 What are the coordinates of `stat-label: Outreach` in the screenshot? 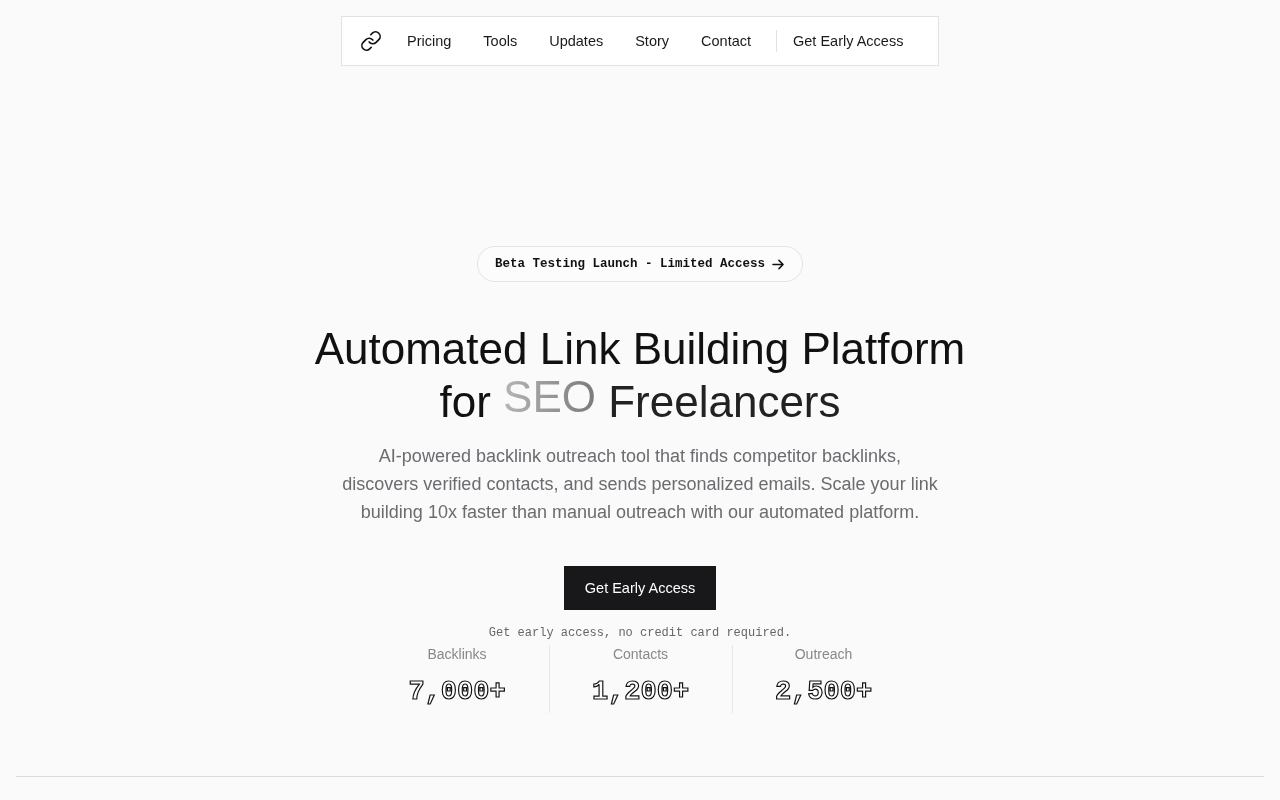 It's located at (823, 654).